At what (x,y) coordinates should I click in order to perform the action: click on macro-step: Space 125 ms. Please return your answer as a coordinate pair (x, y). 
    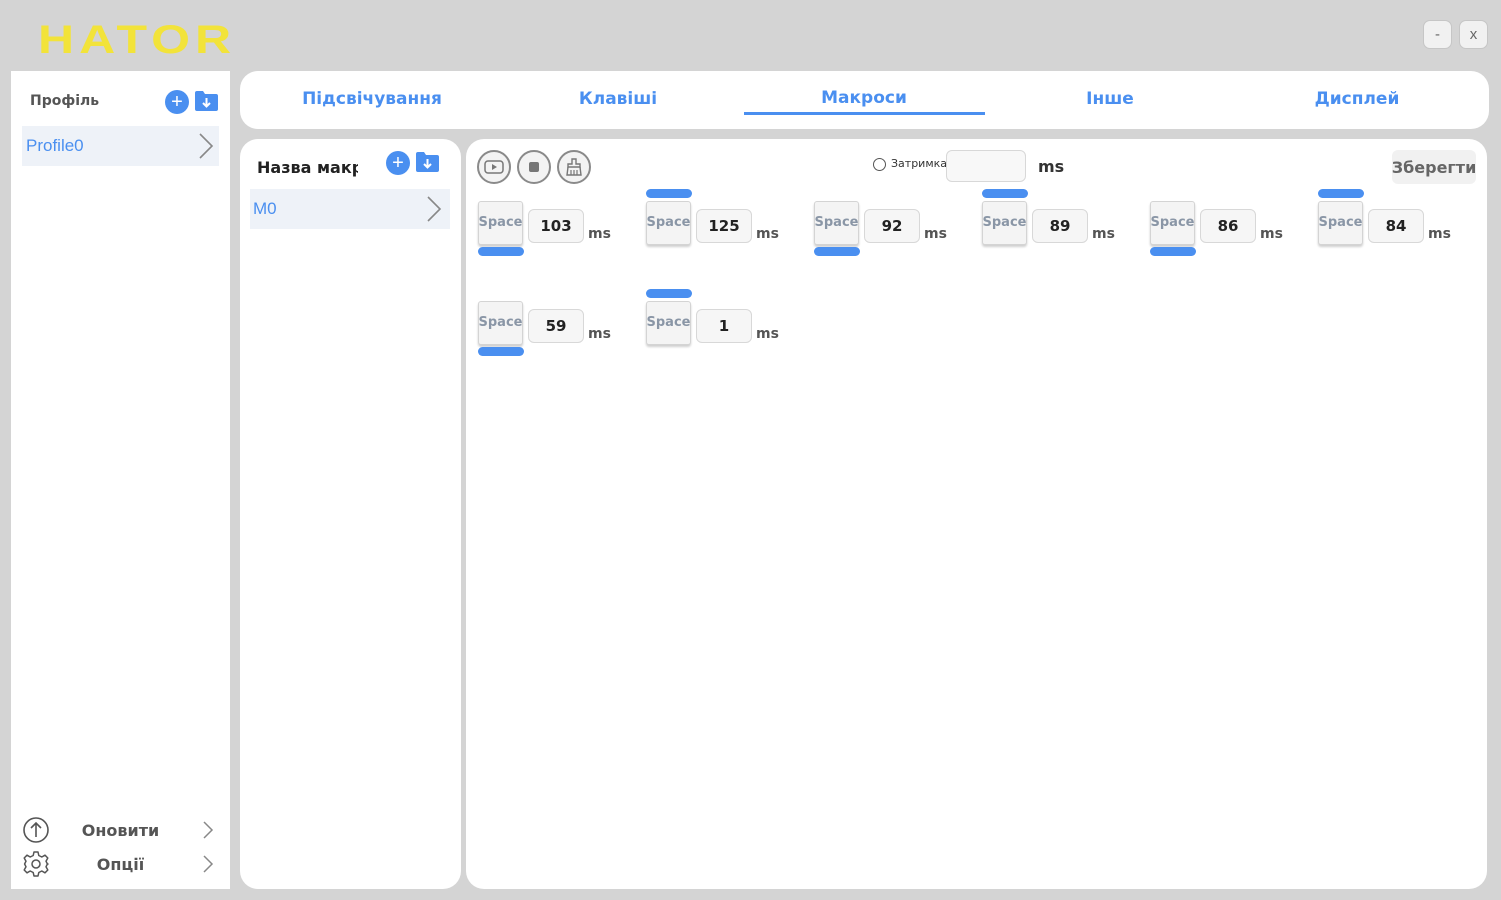
    Looking at the image, I should click on (716, 224).